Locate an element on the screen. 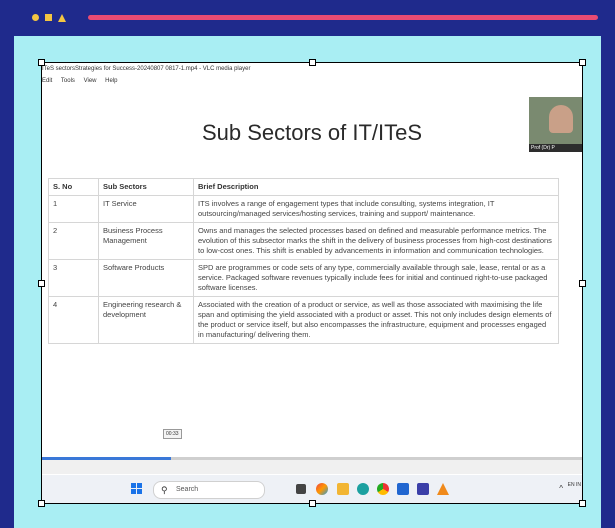 This screenshot has width=615, height=528. presenter-name: Prof (Dr) P is located at coordinates (556, 148).